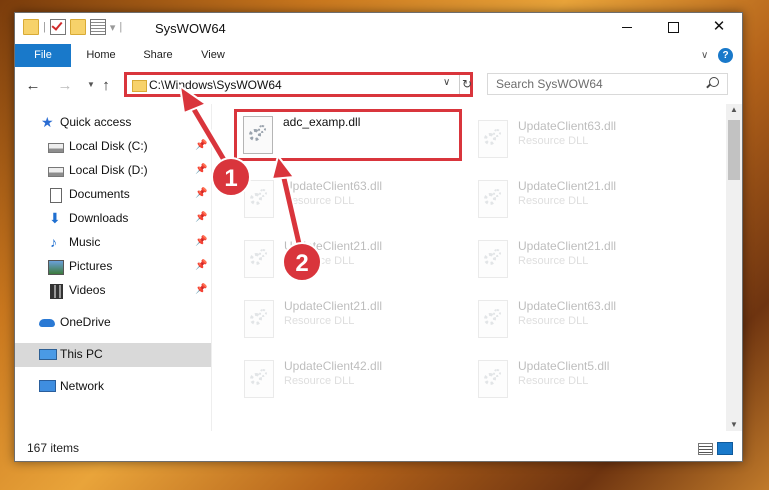 The width and height of the screenshot is (769, 490). I want to click on computer-icon, so click(48, 354).